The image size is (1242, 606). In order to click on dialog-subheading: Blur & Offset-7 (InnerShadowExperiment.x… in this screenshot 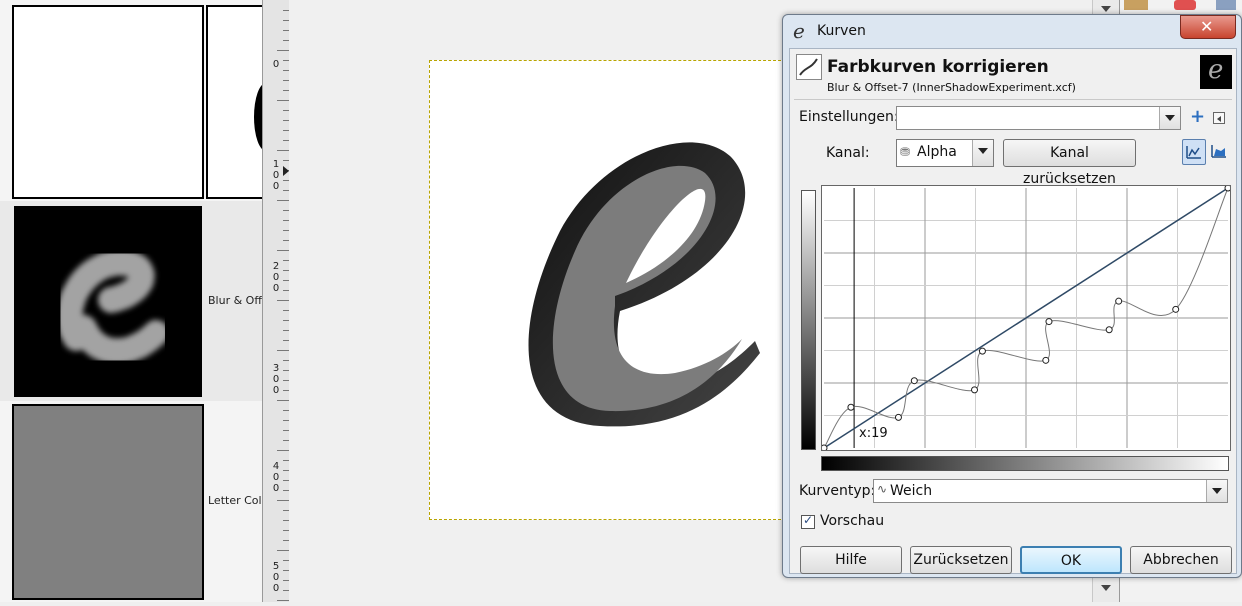, I will do `click(951, 87)`.